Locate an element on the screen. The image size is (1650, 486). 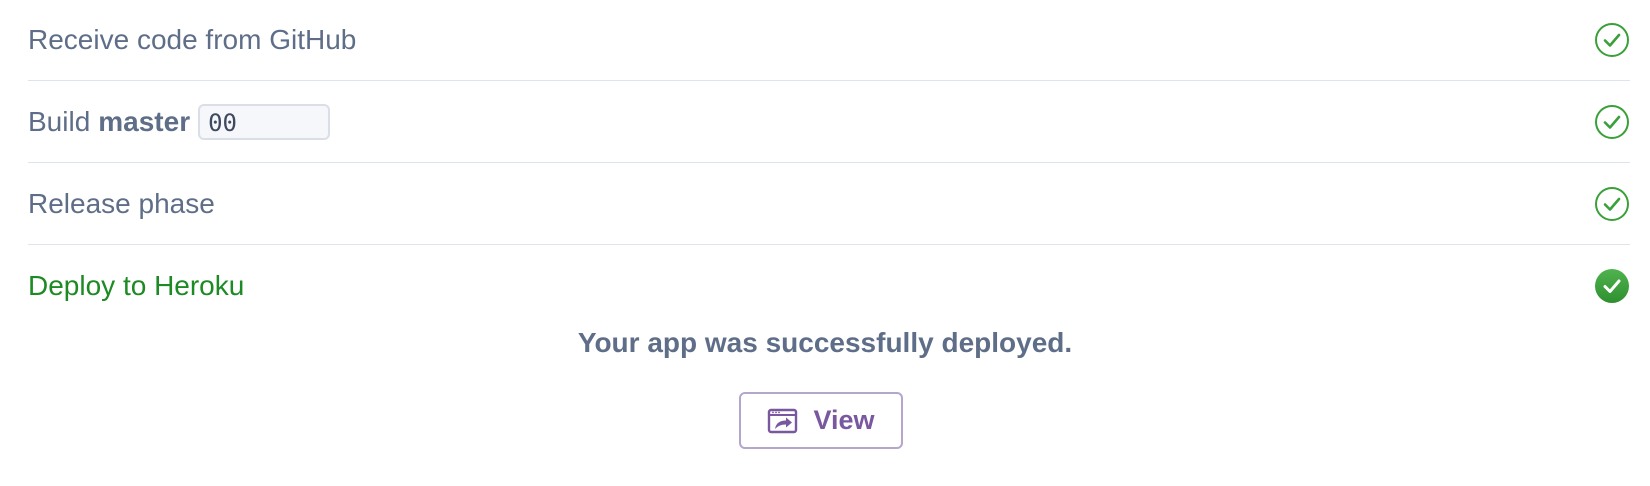
view-app-button: View is located at coordinates (821, 420).